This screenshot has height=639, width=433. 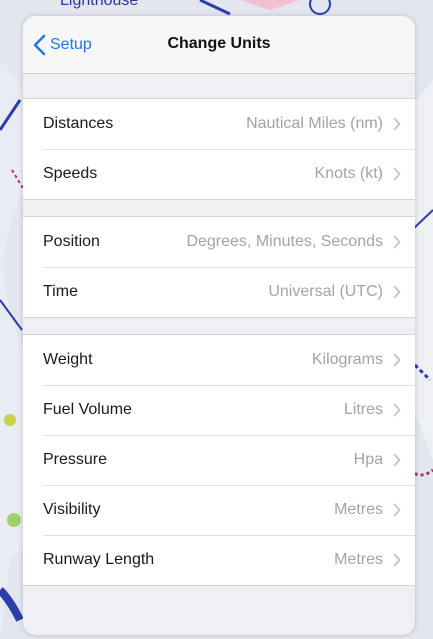 I want to click on row-weight: Weight Kilograms, so click(x=219, y=360).